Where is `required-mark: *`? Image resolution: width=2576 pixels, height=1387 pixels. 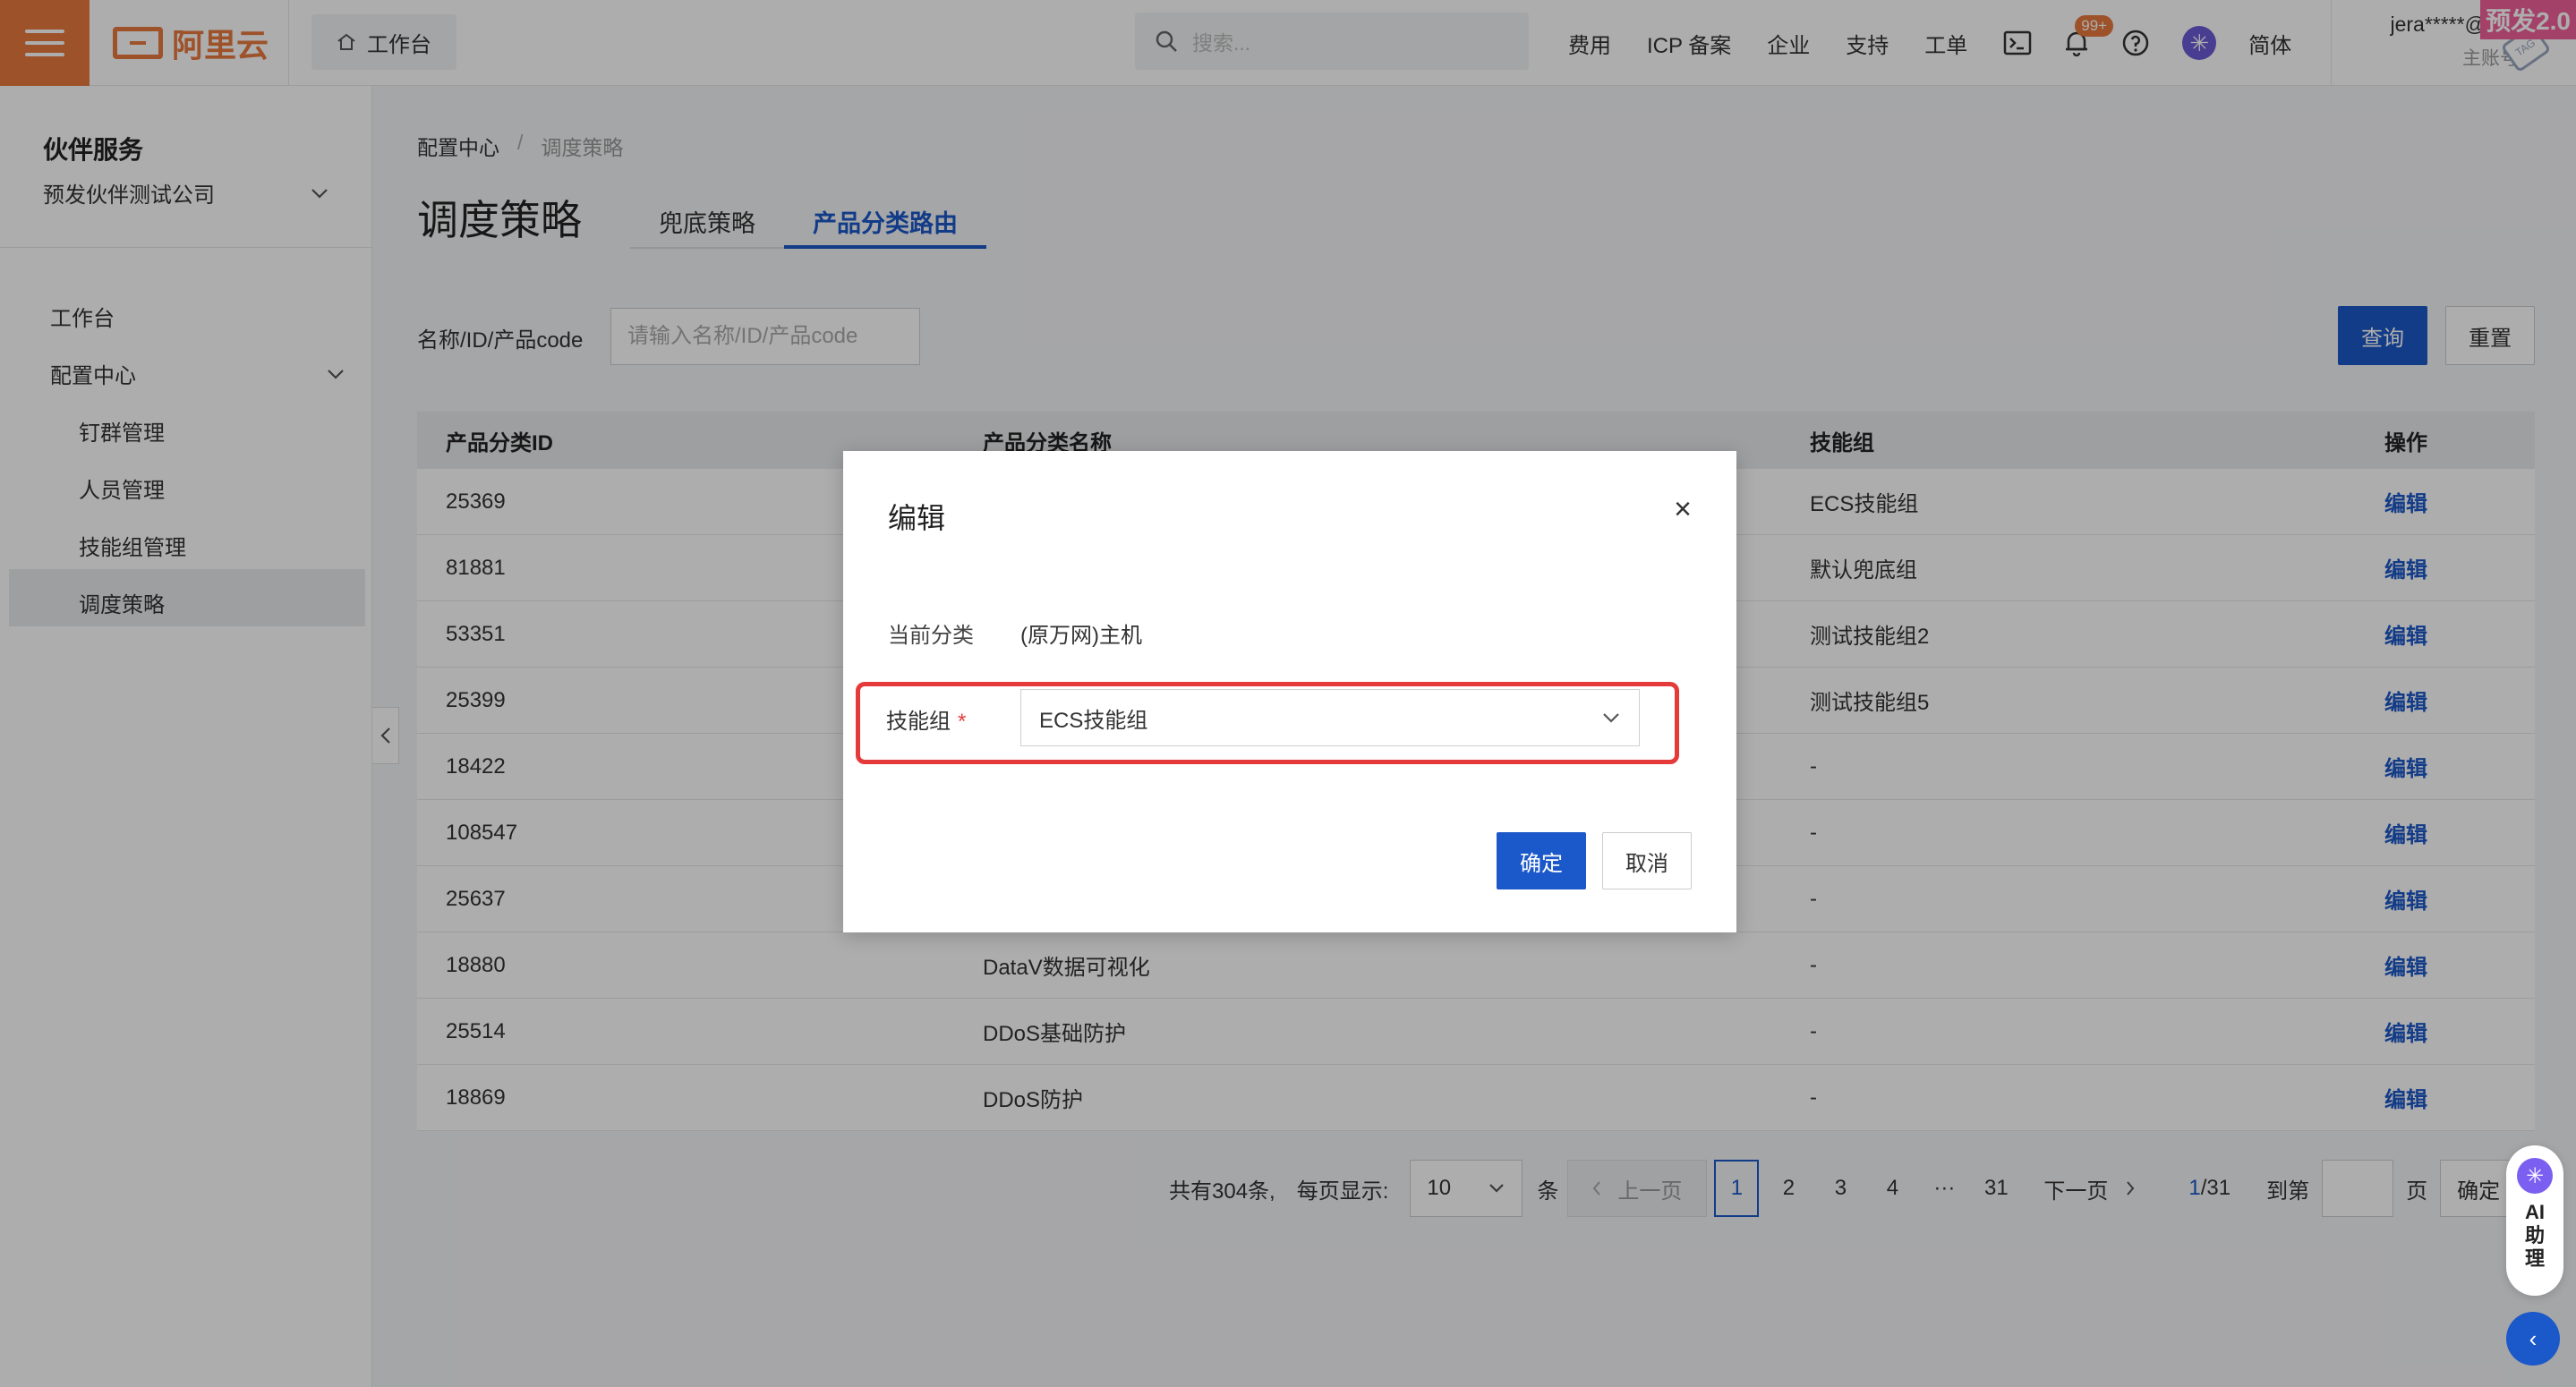 required-mark: * is located at coordinates (962, 722).